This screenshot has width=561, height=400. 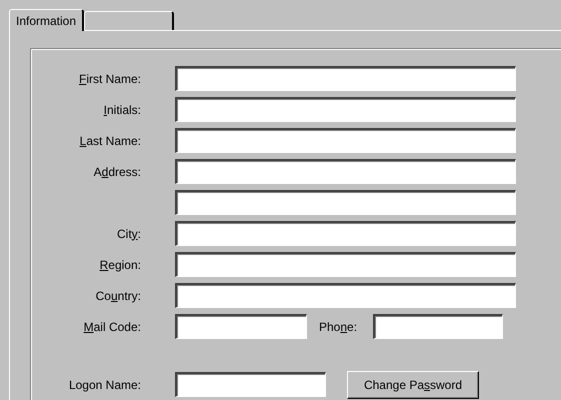 I want to click on field-label: Phone:, so click(x=338, y=327).